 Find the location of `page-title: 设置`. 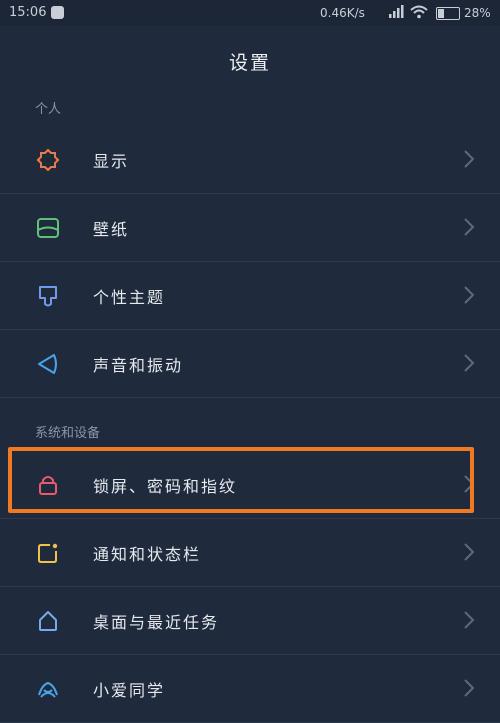

page-title: 设置 is located at coordinates (249, 63).